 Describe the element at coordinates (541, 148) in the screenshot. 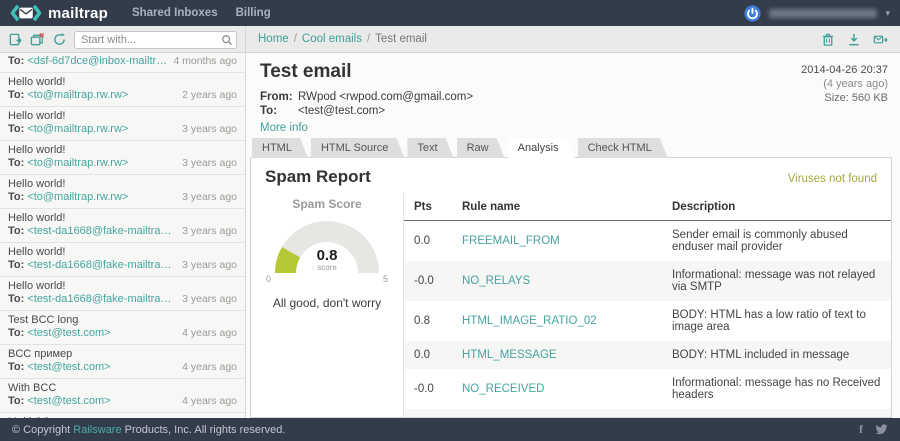

I see `tab-analysis: Analysis` at that location.